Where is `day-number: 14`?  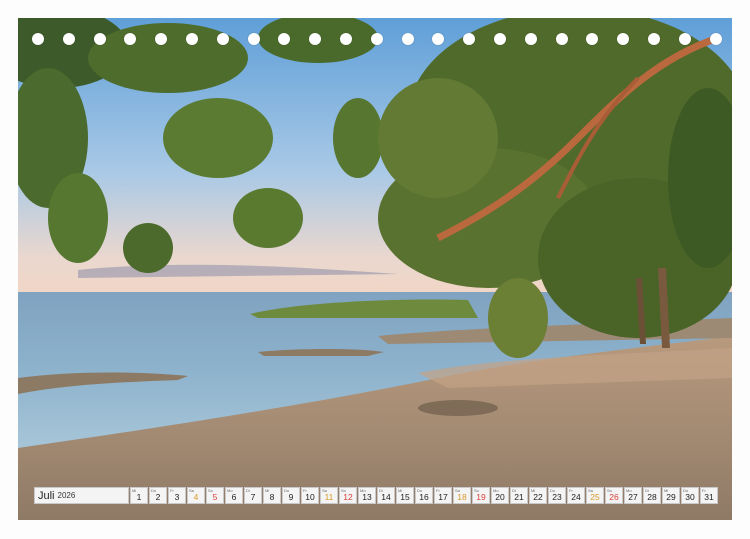 day-number: 14 is located at coordinates (386, 497).